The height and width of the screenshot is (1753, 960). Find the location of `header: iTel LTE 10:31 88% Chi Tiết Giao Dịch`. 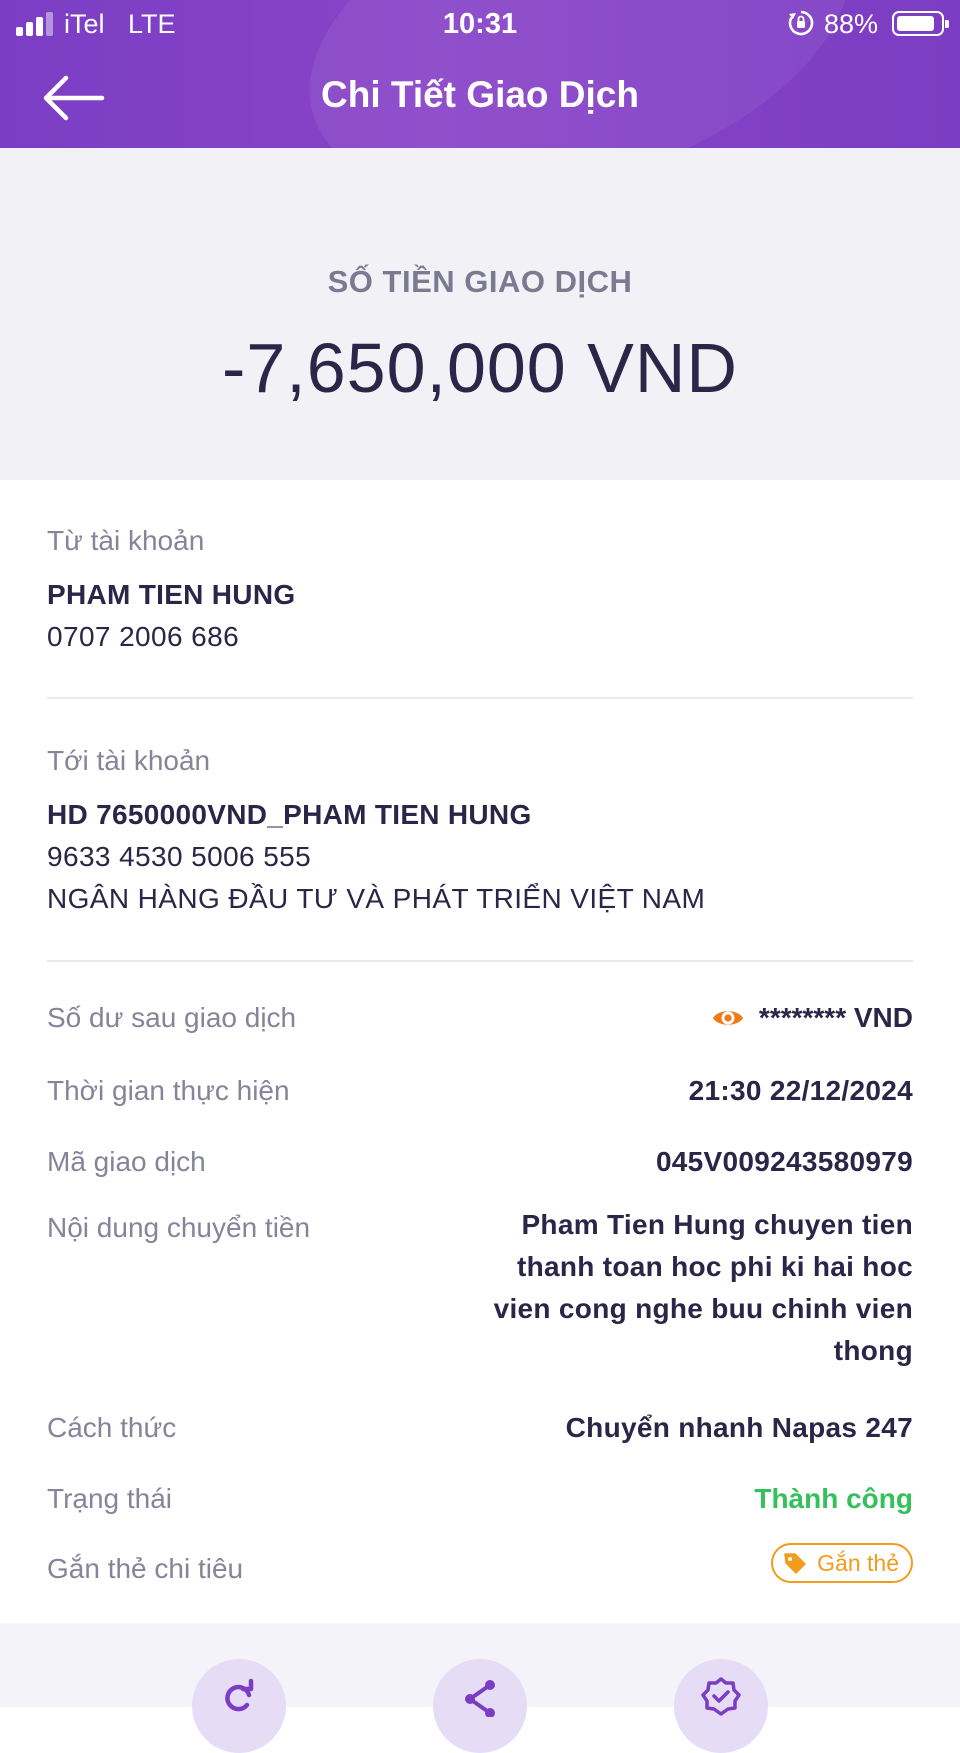

header: iTel LTE 10:31 88% Chi Tiết Giao Dịch is located at coordinates (480, 74).